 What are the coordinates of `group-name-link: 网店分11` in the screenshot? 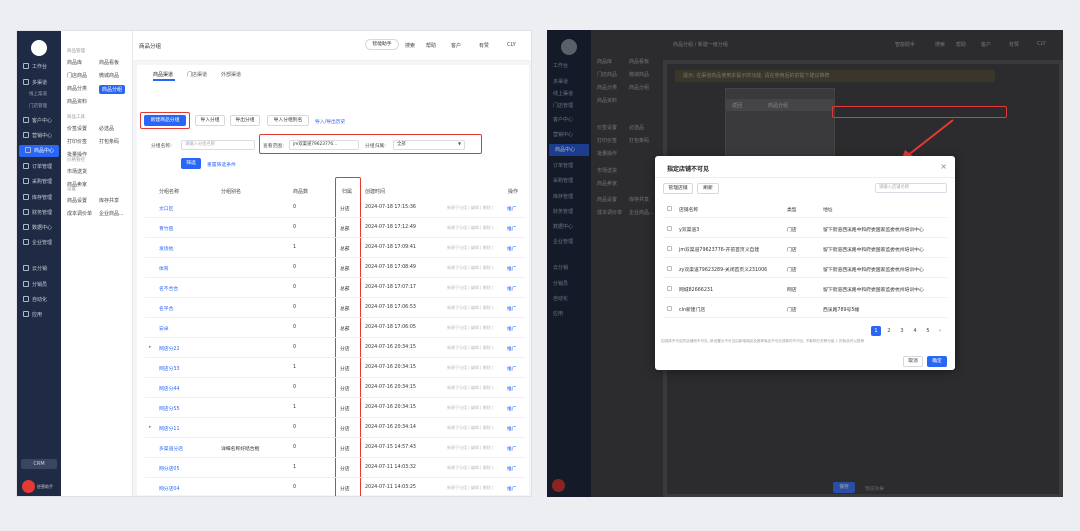 It's located at (169, 428).